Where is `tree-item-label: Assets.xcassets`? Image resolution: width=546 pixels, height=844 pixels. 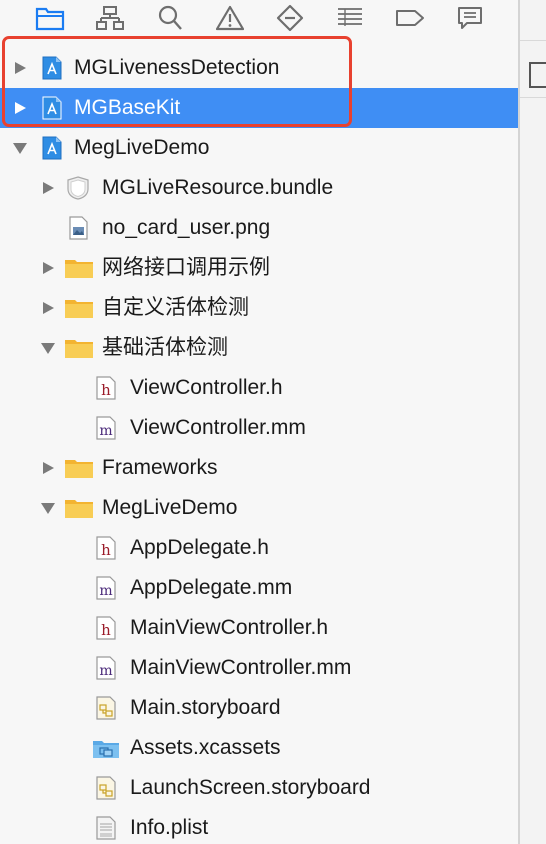
tree-item-label: Assets.xcassets is located at coordinates (205, 747).